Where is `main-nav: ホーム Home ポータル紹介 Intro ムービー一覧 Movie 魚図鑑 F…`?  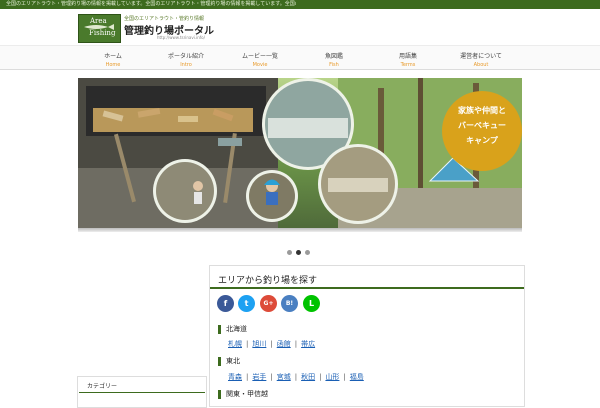 main-nav: ホーム Home ポータル紹介 Intro ムービー一覧 Movie 魚図鑑 F… is located at coordinates (300, 57).